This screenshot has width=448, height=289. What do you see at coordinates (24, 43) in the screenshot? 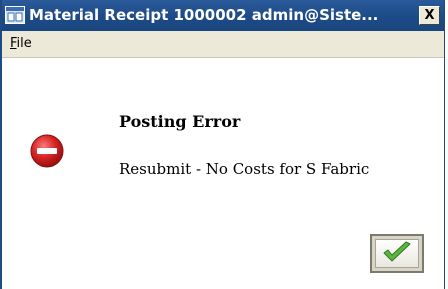
I see `menu-file-label: ile` at bounding box center [24, 43].